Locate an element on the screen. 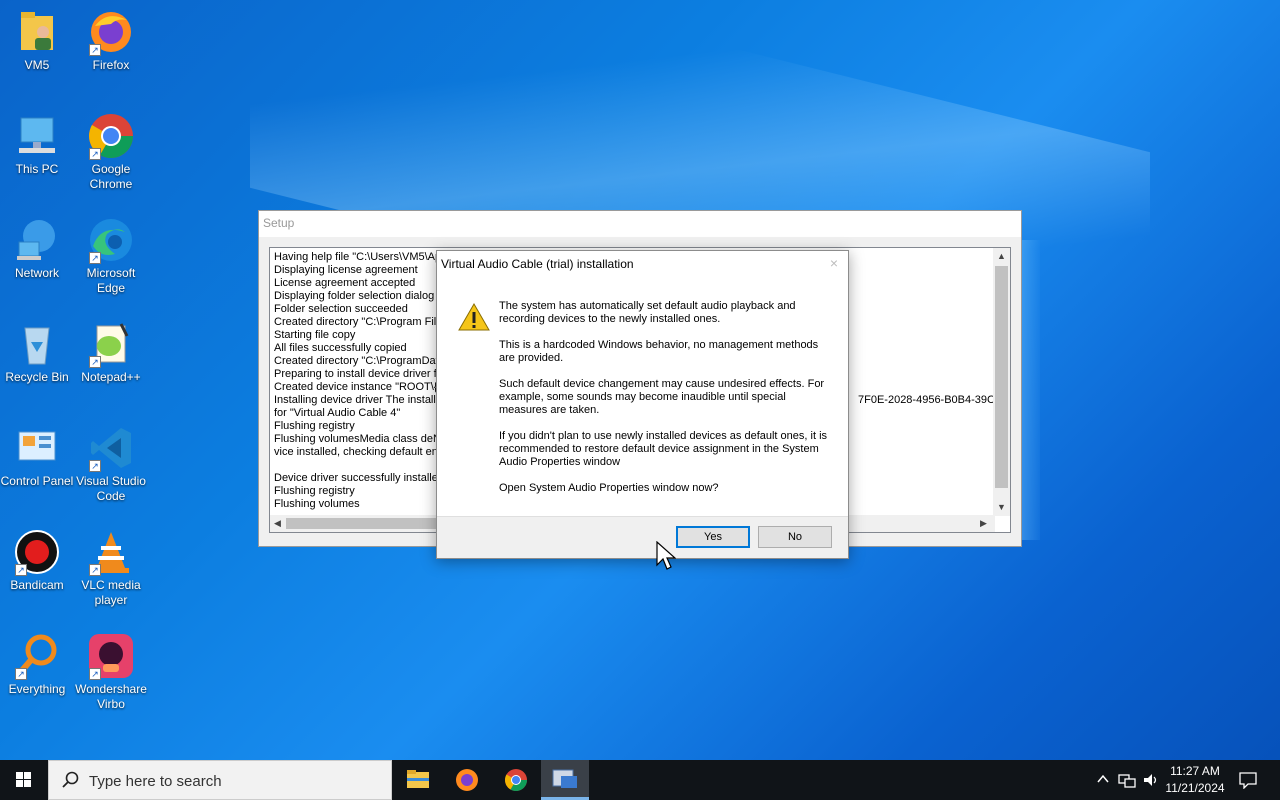 The height and width of the screenshot is (800, 1280). desktop-icon-label: Google Chrome is located at coordinates (111, 176).